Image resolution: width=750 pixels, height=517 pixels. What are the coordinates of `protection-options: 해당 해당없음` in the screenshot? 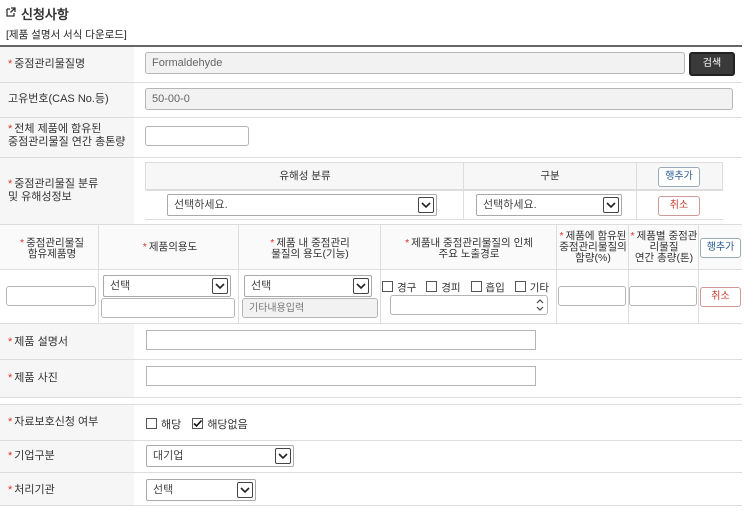 It's located at (197, 424).